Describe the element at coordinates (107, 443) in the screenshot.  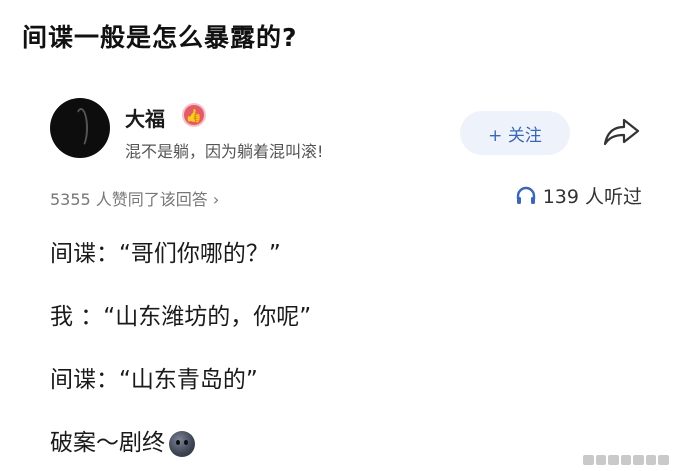
I see `content-line-4-text: 破案～剧终` at that location.